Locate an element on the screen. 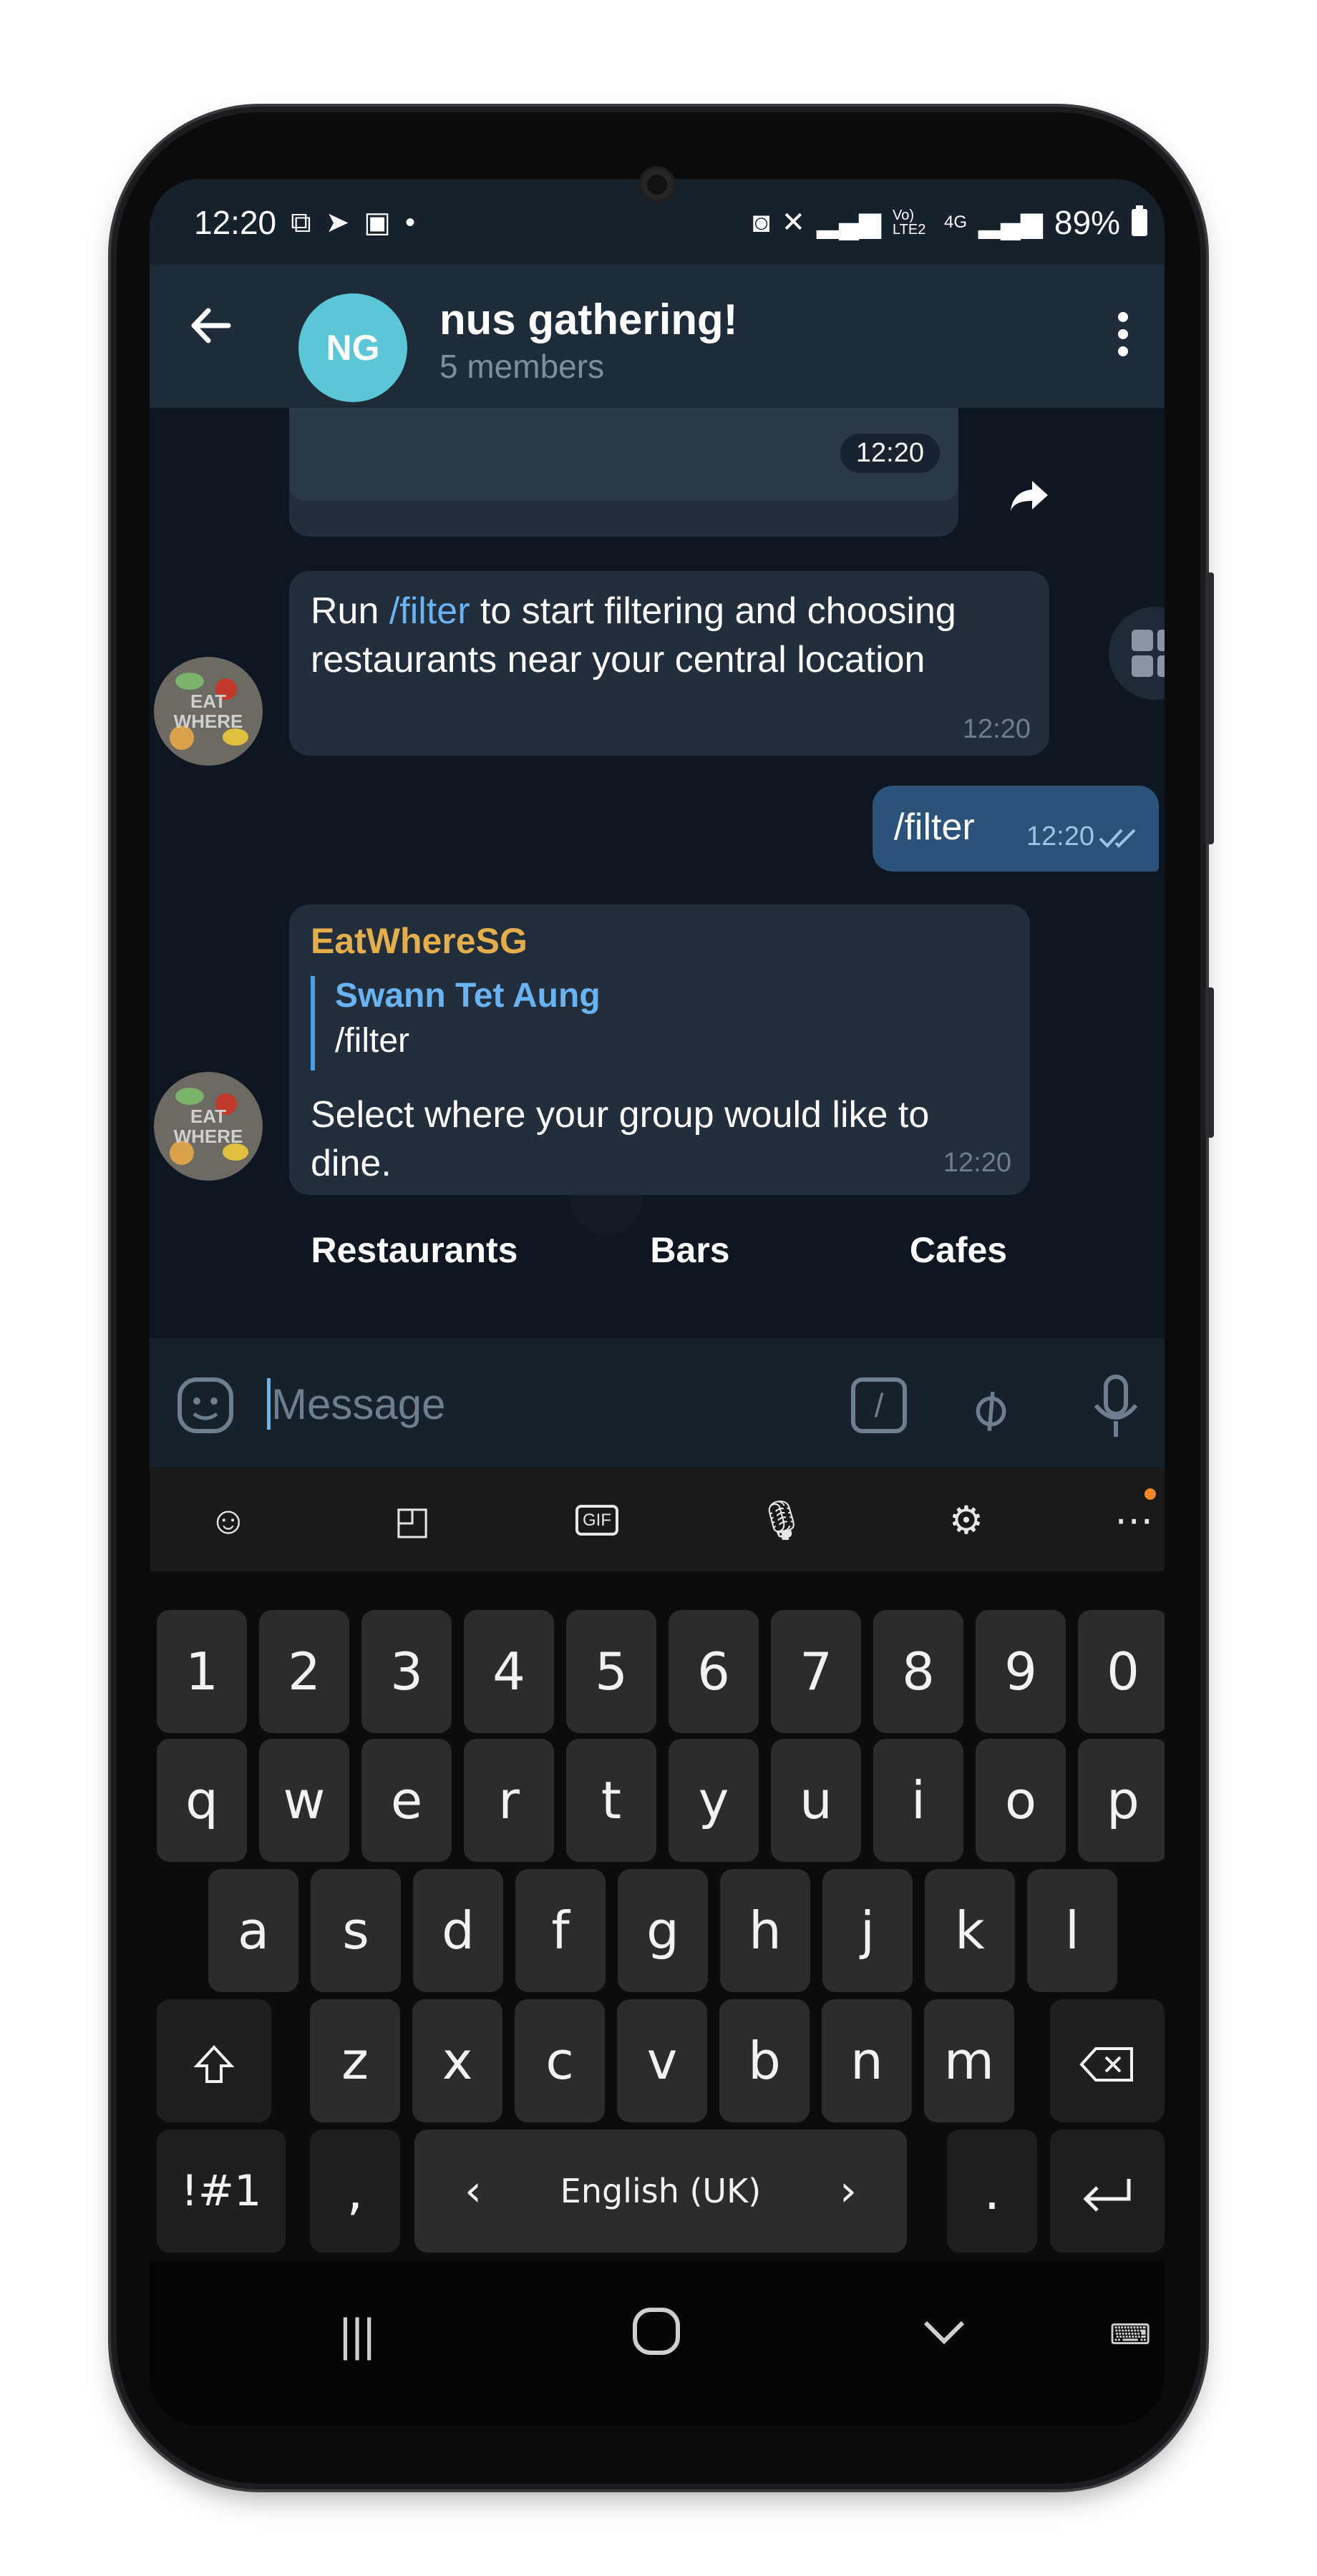 The width and height of the screenshot is (1317, 2576). message-text: /filter is located at coordinates (934, 827).